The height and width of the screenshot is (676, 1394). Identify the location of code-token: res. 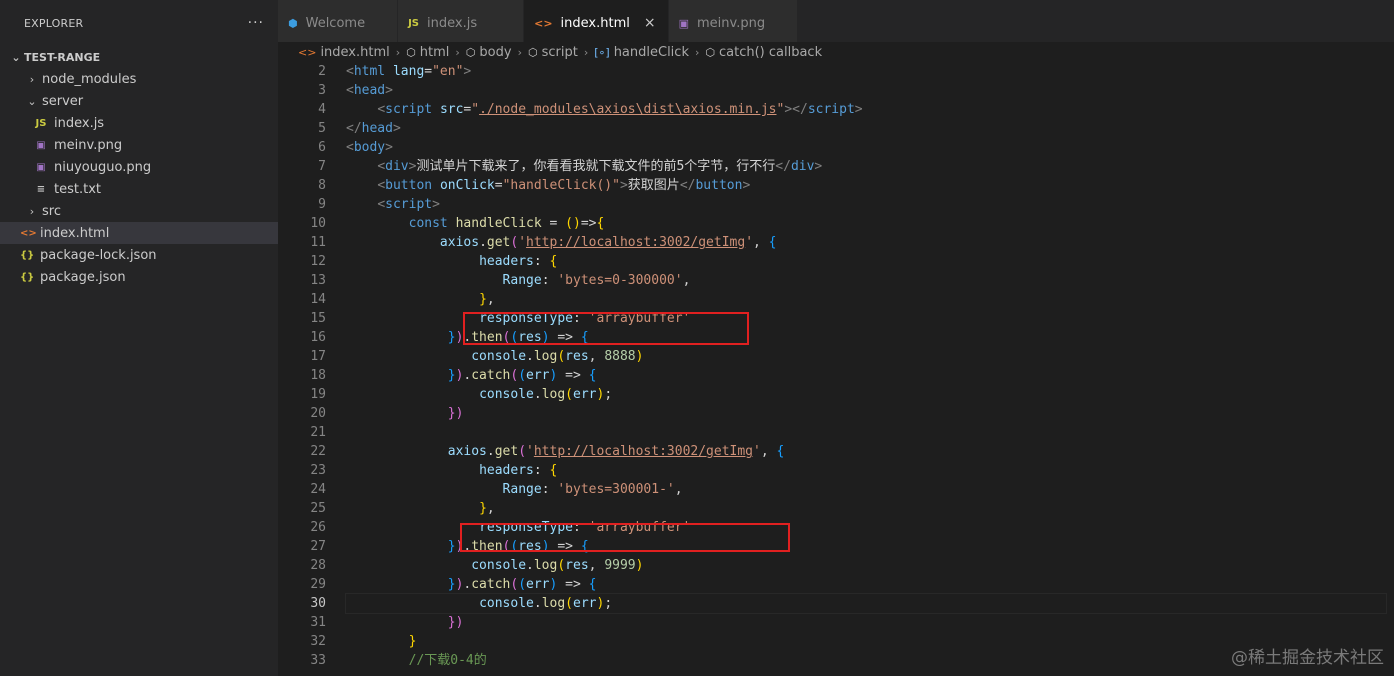
(577, 356).